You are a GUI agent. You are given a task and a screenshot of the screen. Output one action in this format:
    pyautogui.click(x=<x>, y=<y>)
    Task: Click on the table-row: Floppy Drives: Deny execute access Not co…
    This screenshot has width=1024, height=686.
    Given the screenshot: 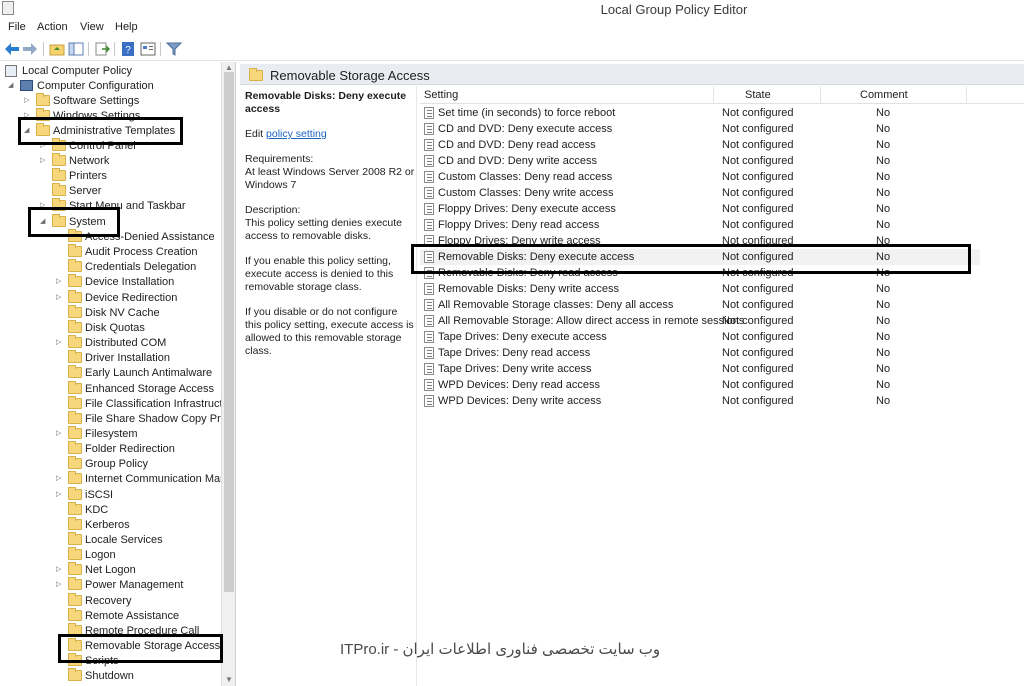 What is the action you would take?
    pyautogui.click(x=700, y=209)
    